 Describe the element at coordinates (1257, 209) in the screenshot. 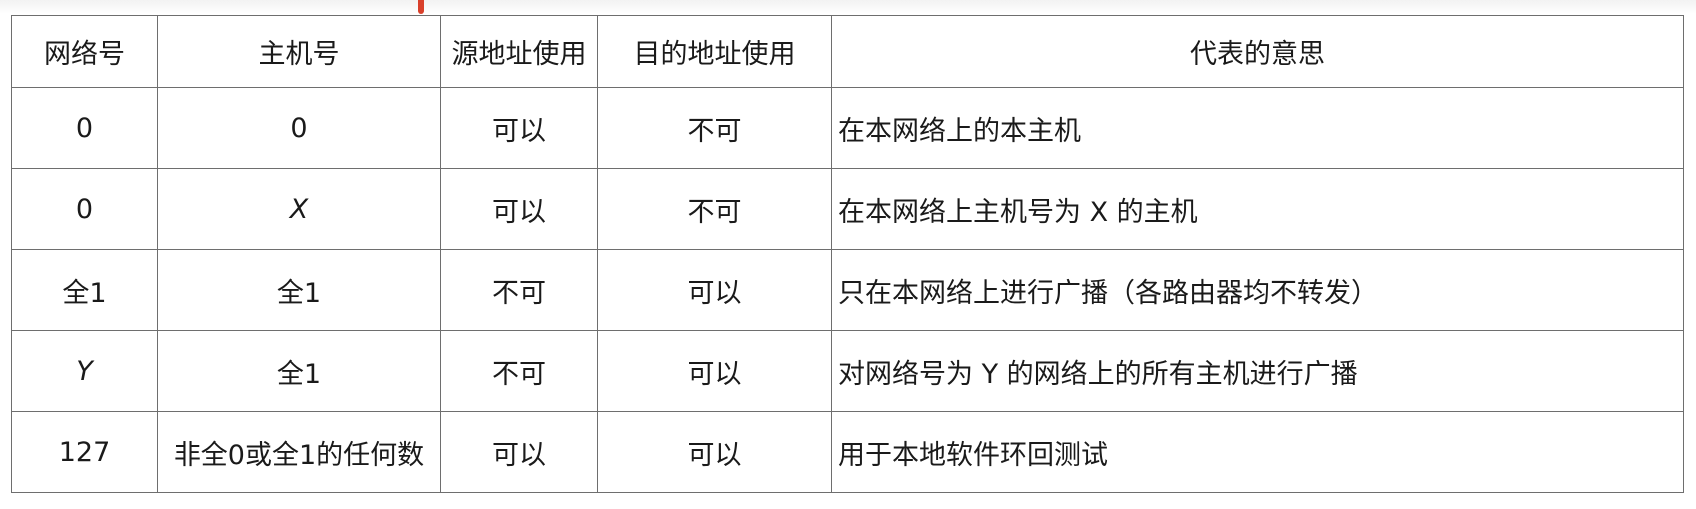

I see `cell-meaning: 在本网络上主机号为 X 的主机` at that location.